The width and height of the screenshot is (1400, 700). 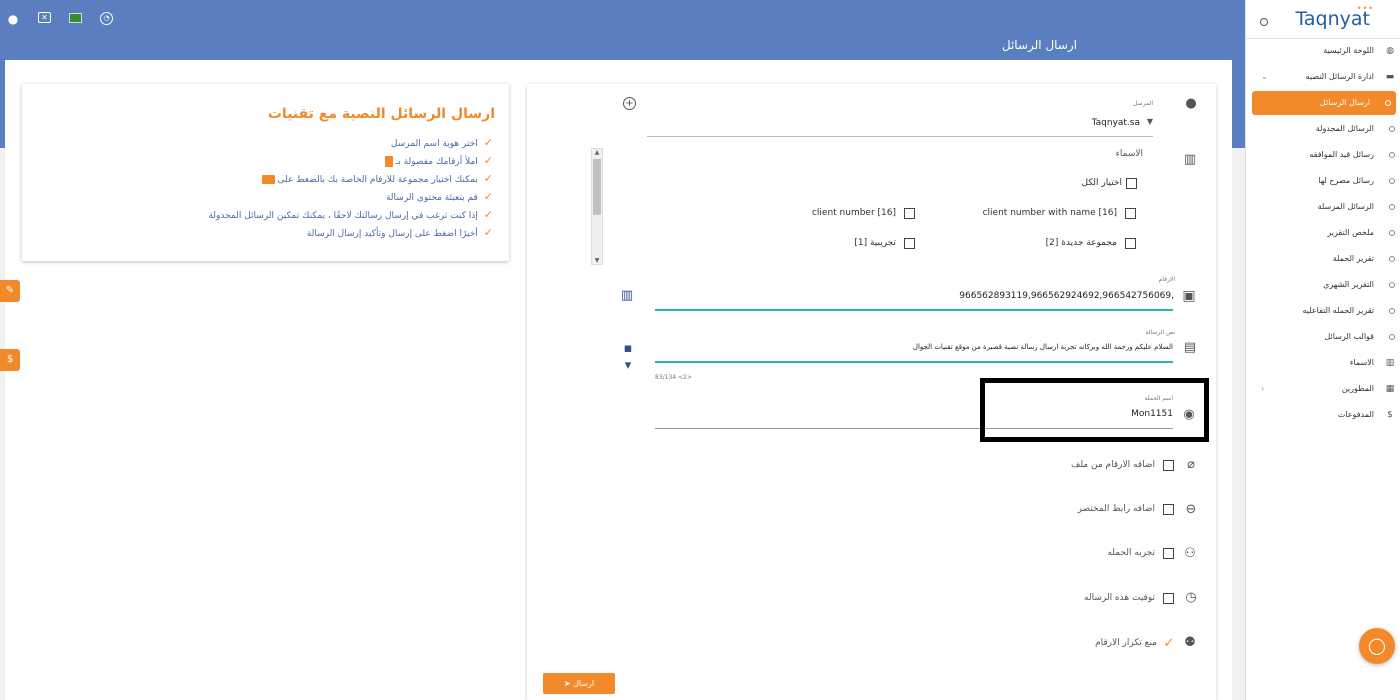 What do you see at coordinates (1131, 183) in the screenshot?
I see `select-all-checkbox` at bounding box center [1131, 183].